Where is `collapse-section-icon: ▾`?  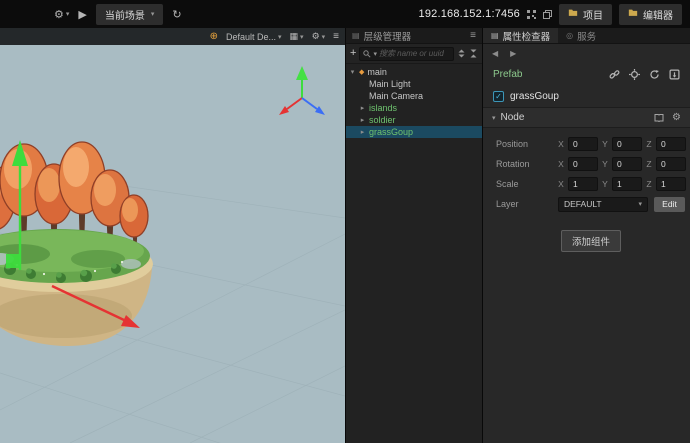
collapse-section-icon: ▾ is located at coordinates (494, 118).